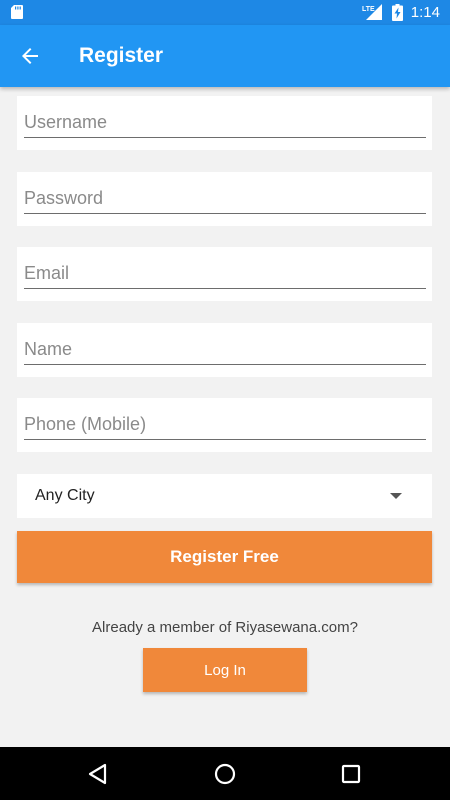  Describe the element at coordinates (98, 774) in the screenshot. I see `back-triangle-icon` at that location.